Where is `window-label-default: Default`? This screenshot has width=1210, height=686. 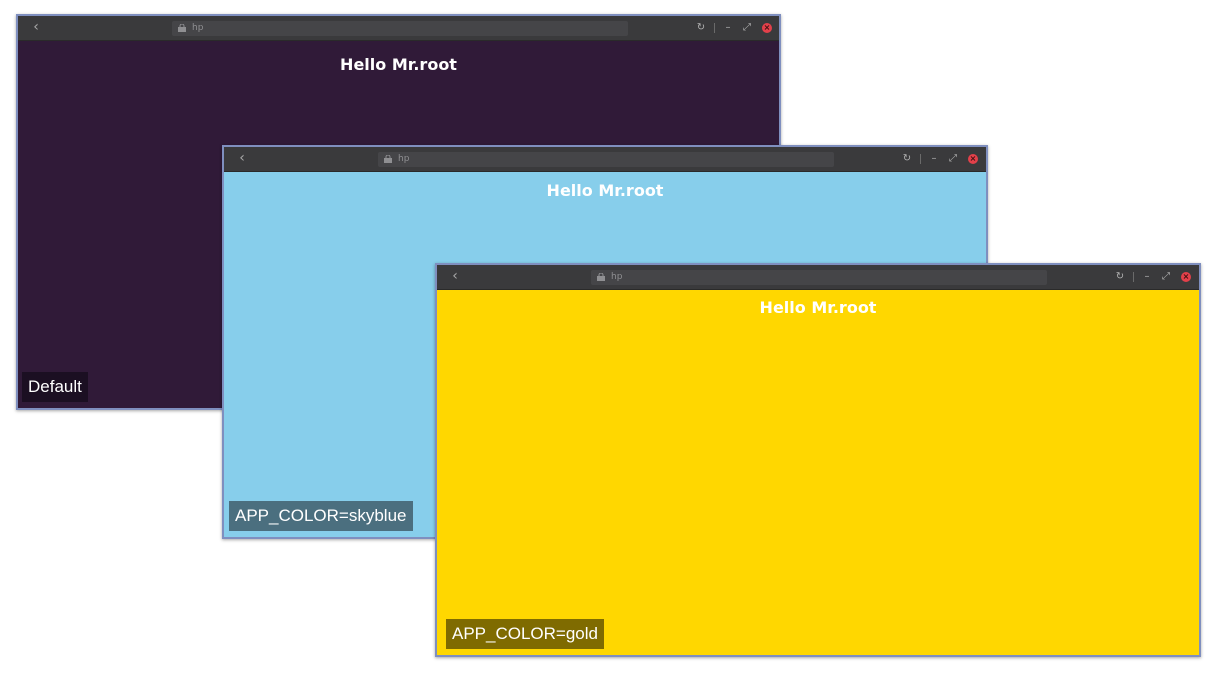 window-label-default: Default is located at coordinates (55, 387).